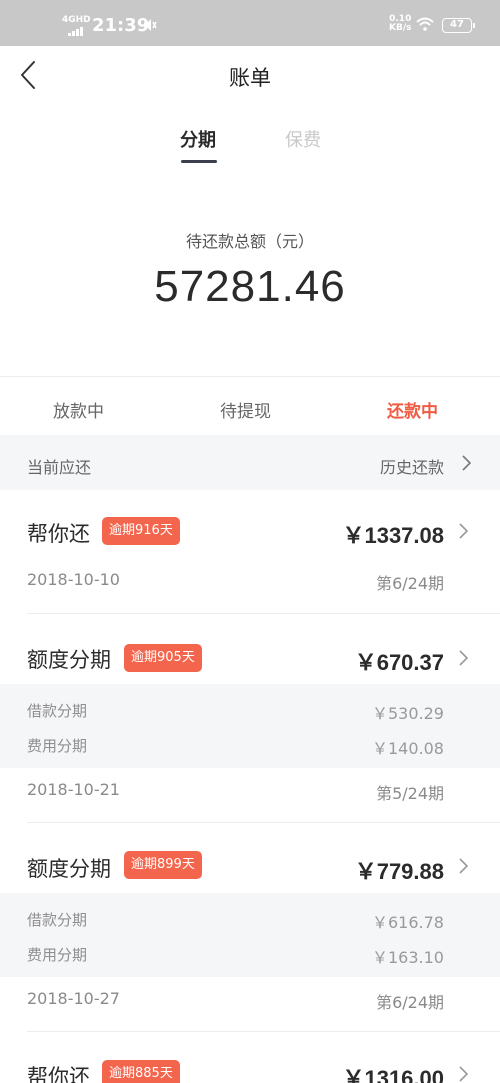  What do you see at coordinates (408, 713) in the screenshot?
I see `breakdown-value: ￥530.29` at bounding box center [408, 713].